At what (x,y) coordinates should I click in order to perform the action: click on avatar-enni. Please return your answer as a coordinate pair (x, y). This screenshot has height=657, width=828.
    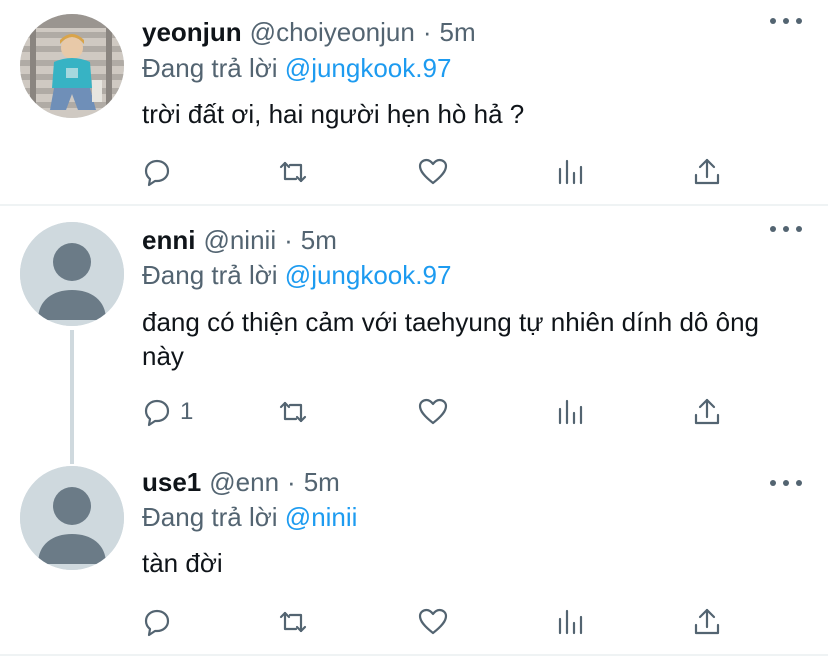
    Looking at the image, I should click on (72, 274).